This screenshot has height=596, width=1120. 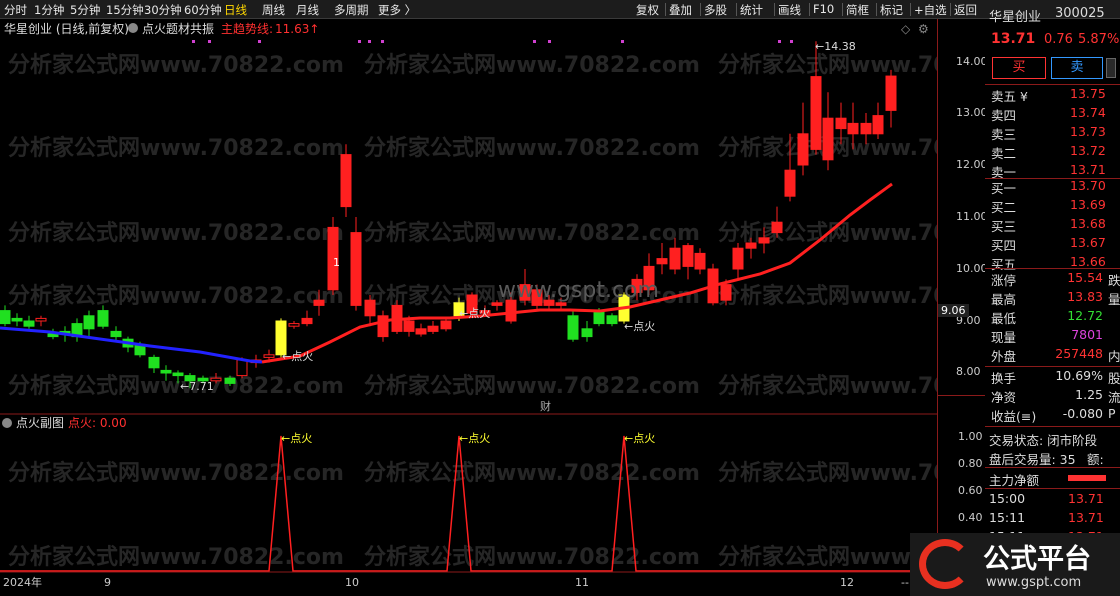 I want to click on toolbar-button-9: 返回, so click(x=965, y=10).